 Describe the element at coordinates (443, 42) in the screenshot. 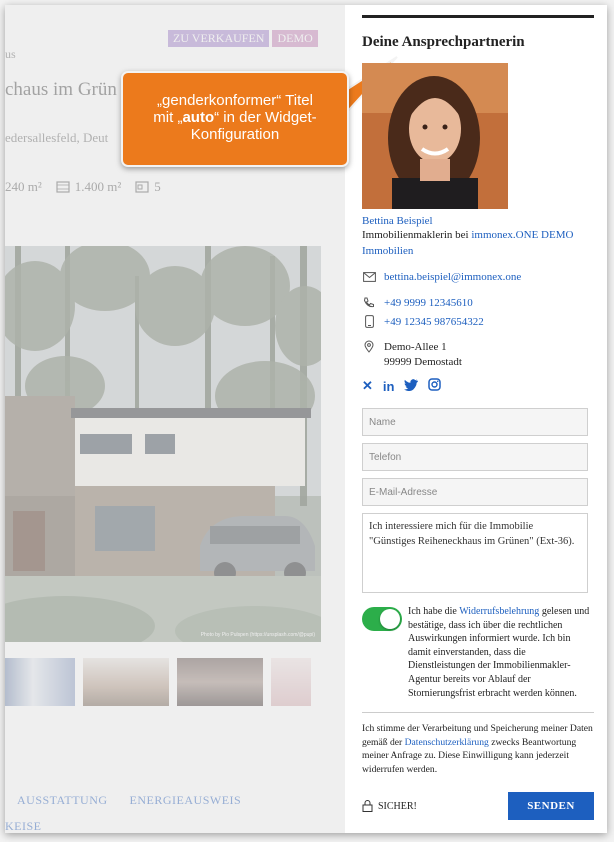

I see `contact-heading: Deine Ansprechpartnerin` at that location.